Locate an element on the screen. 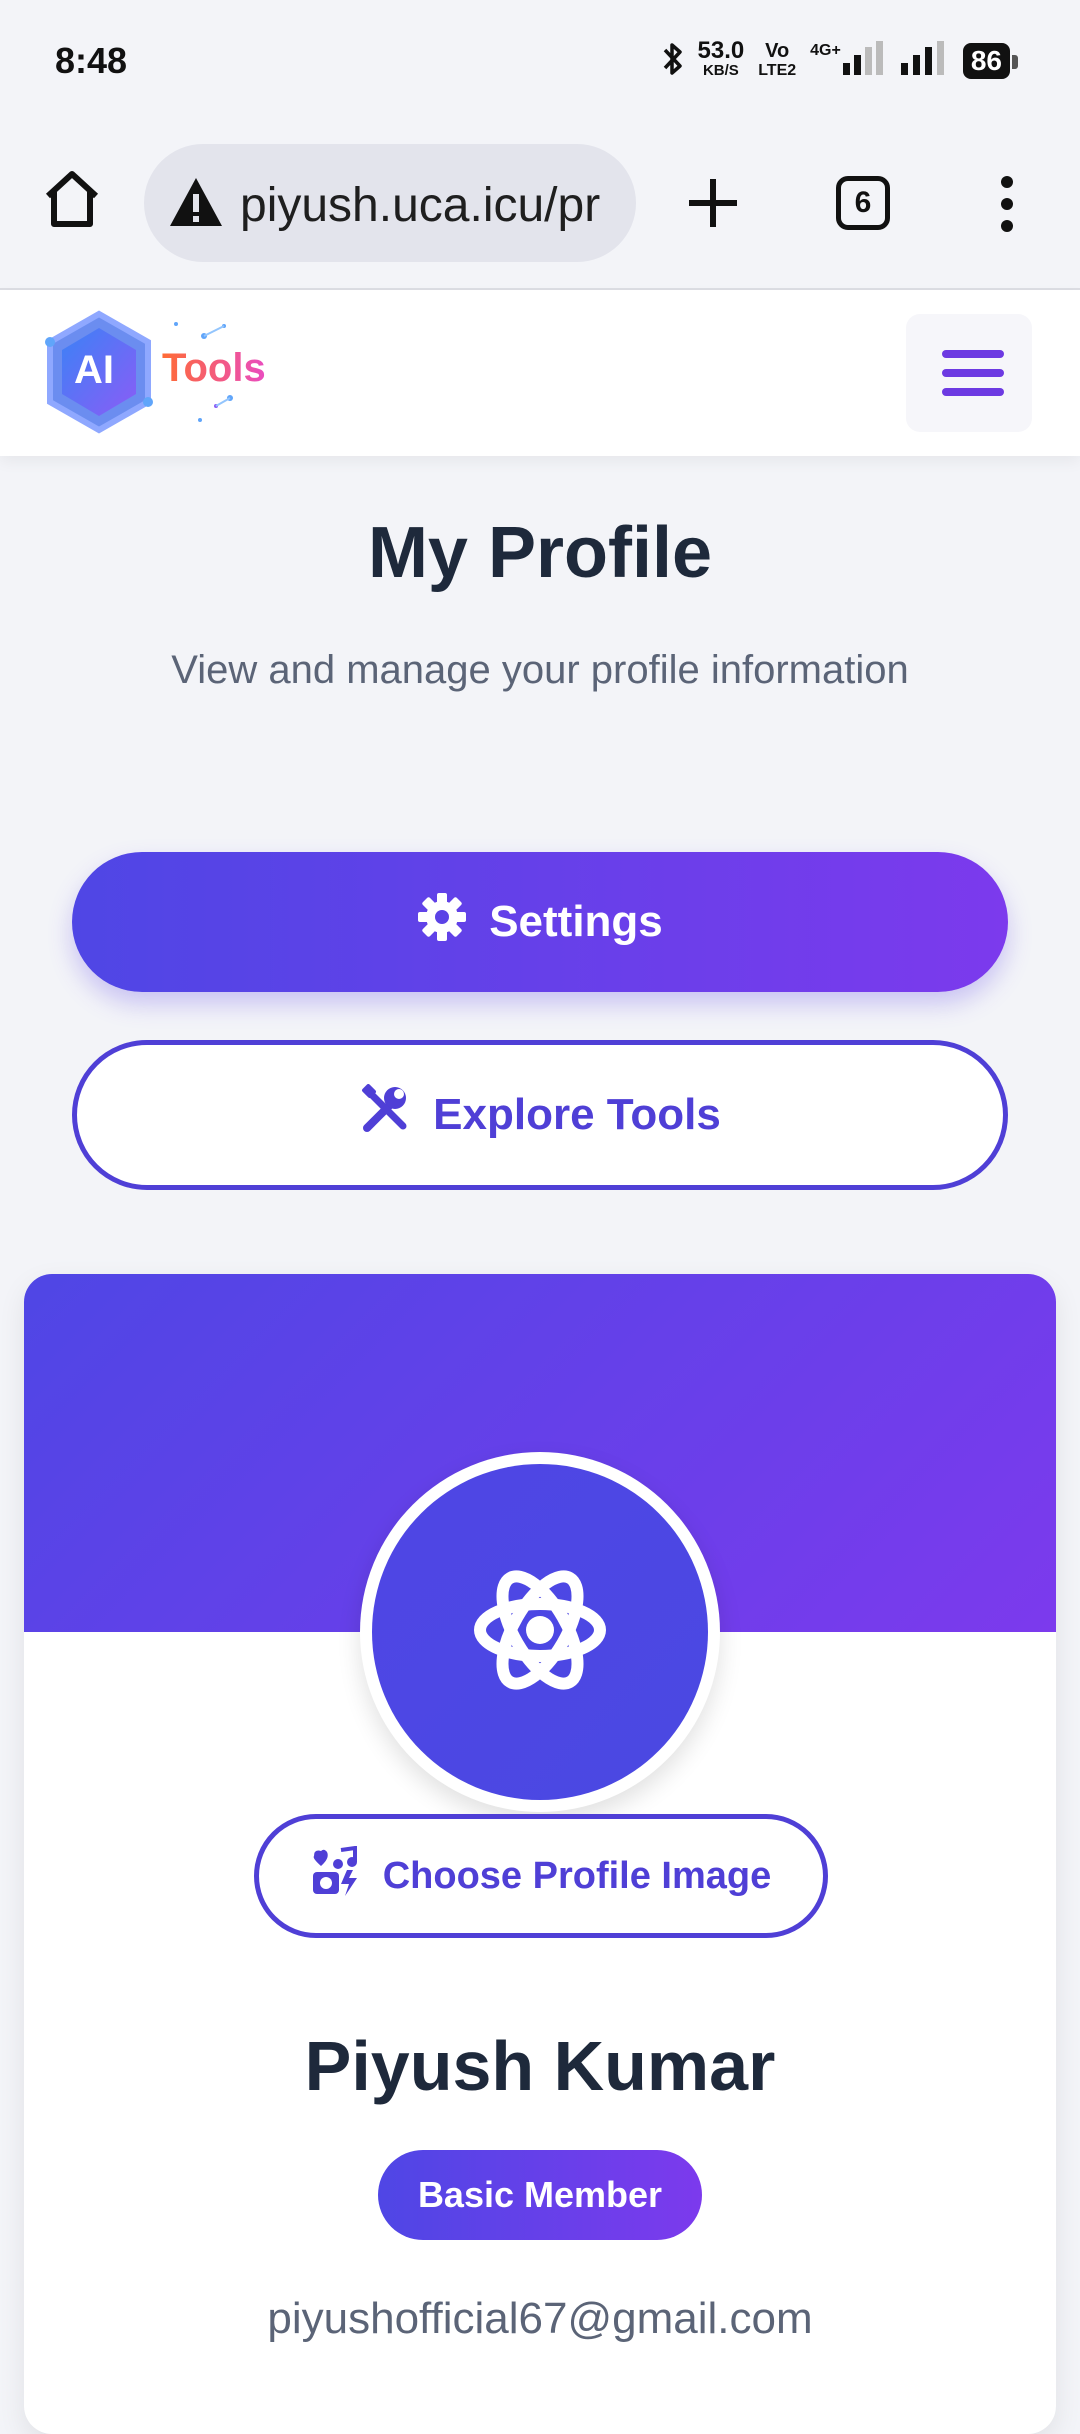  choose-profile-image-button: Choose Profile Image is located at coordinates (541, 1876).